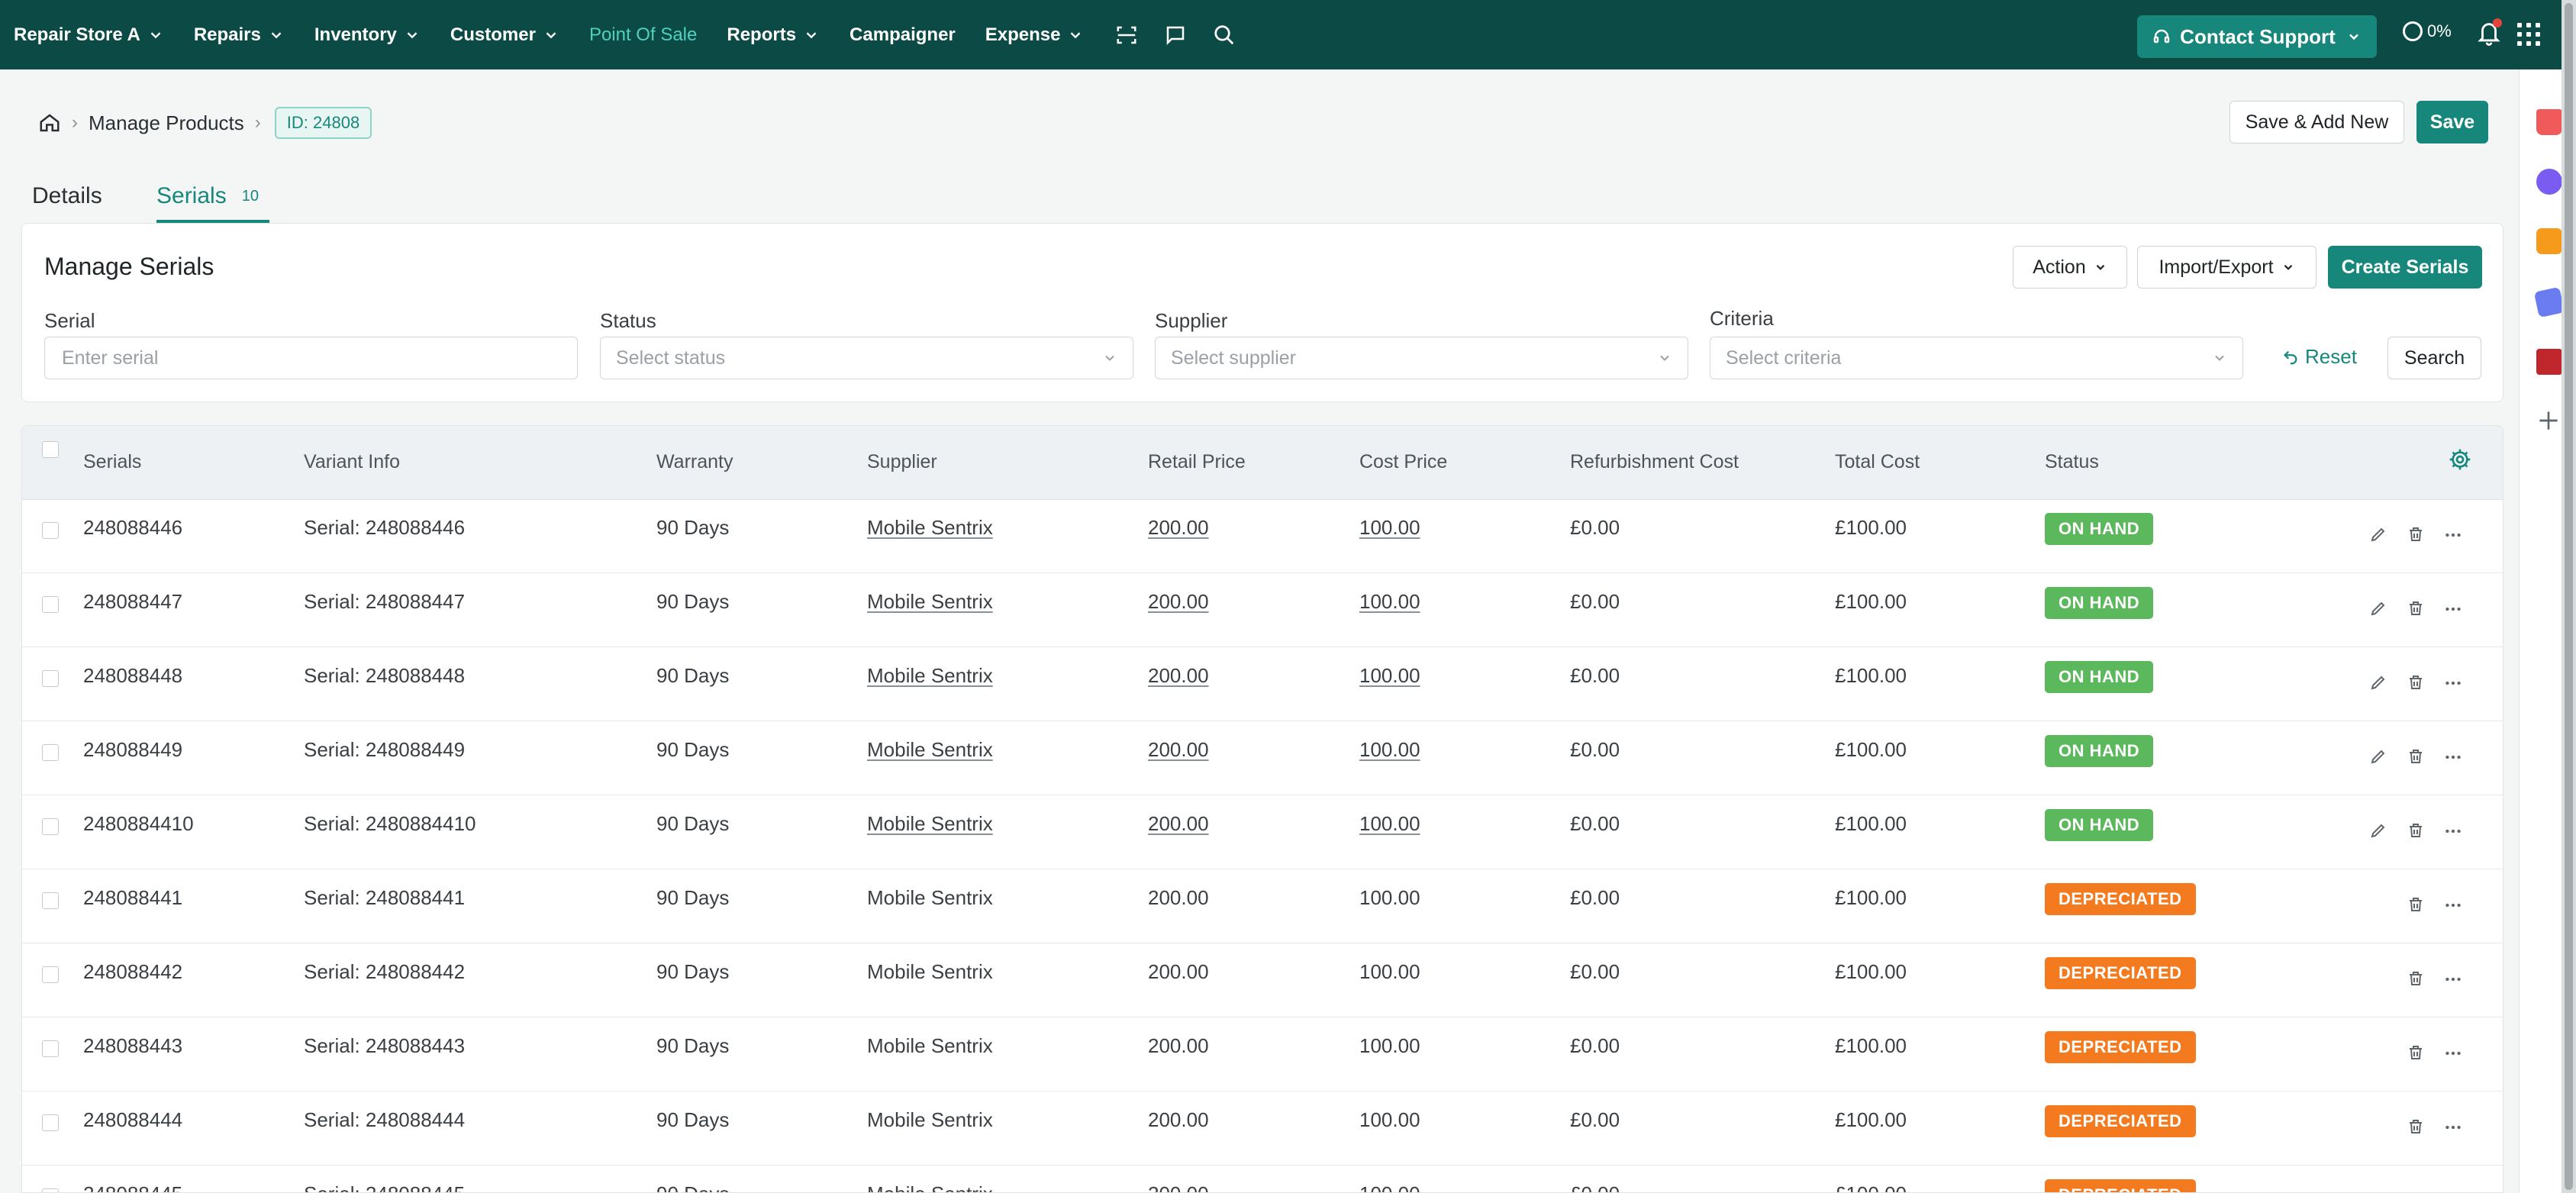  Describe the element at coordinates (2434, 358) in the screenshot. I see `search-button: Search` at that location.